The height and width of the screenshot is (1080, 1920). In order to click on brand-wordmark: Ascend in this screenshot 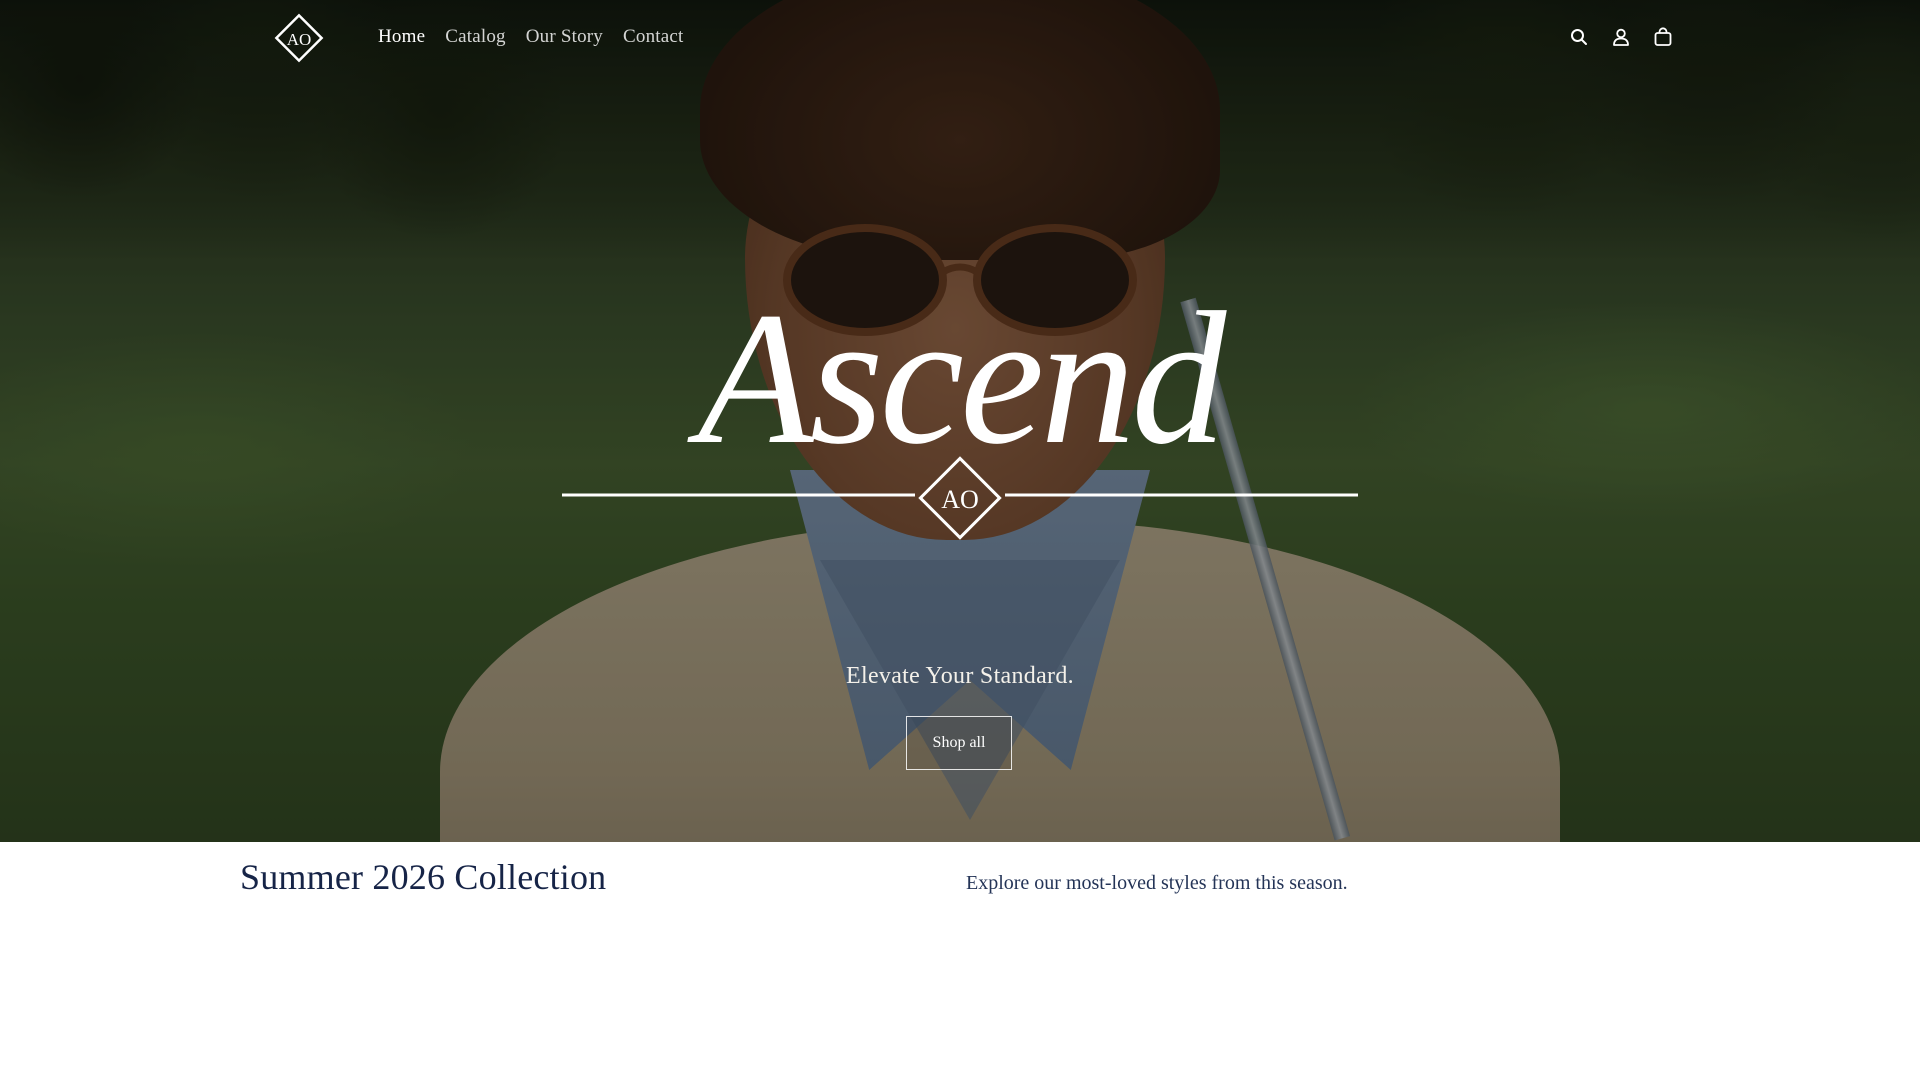, I will do `click(957, 379)`.